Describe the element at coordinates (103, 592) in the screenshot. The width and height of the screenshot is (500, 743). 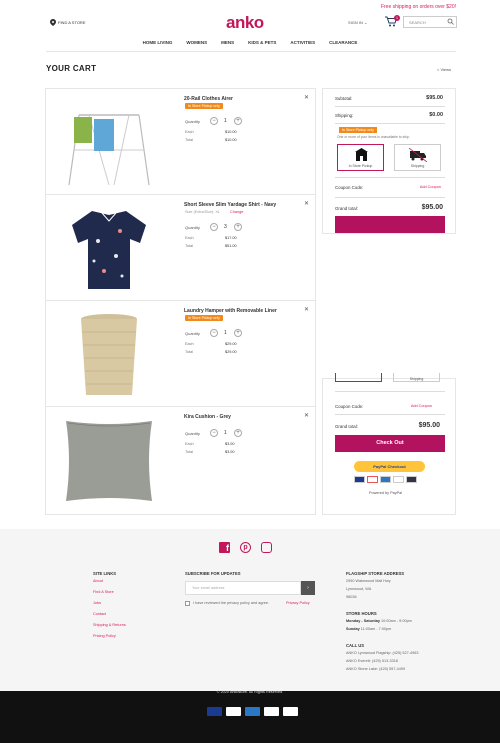
I see `footer-link-find-store: Find A Store` at that location.